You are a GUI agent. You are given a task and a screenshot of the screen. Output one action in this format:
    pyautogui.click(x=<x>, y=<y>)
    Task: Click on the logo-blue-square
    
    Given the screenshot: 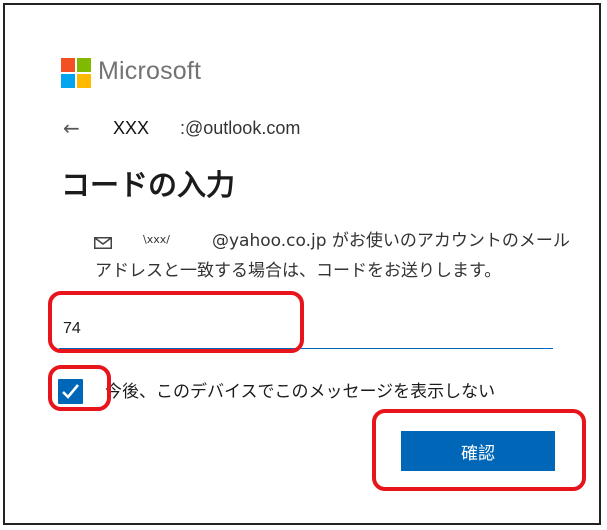 What is the action you would take?
    pyautogui.click(x=68, y=81)
    